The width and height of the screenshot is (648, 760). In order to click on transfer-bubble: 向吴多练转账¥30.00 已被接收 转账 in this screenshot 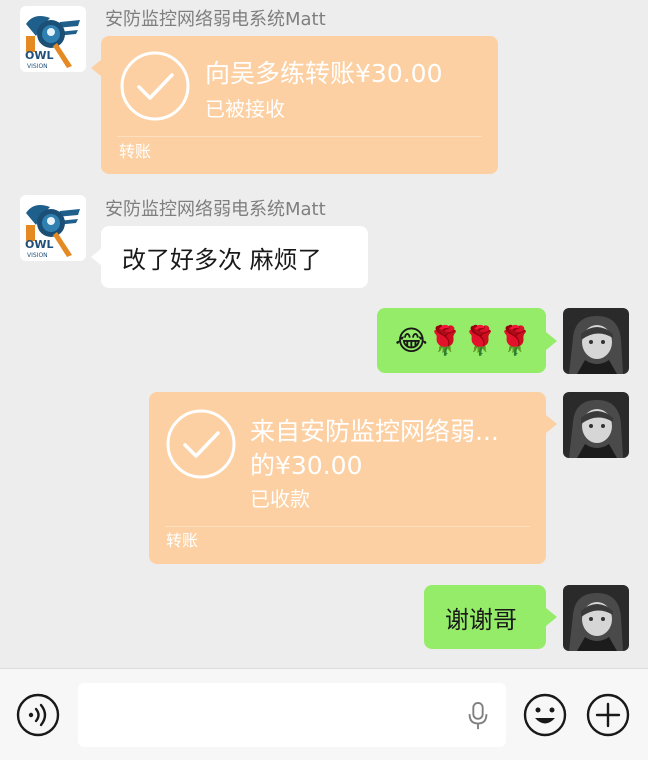, I will do `click(299, 105)`.